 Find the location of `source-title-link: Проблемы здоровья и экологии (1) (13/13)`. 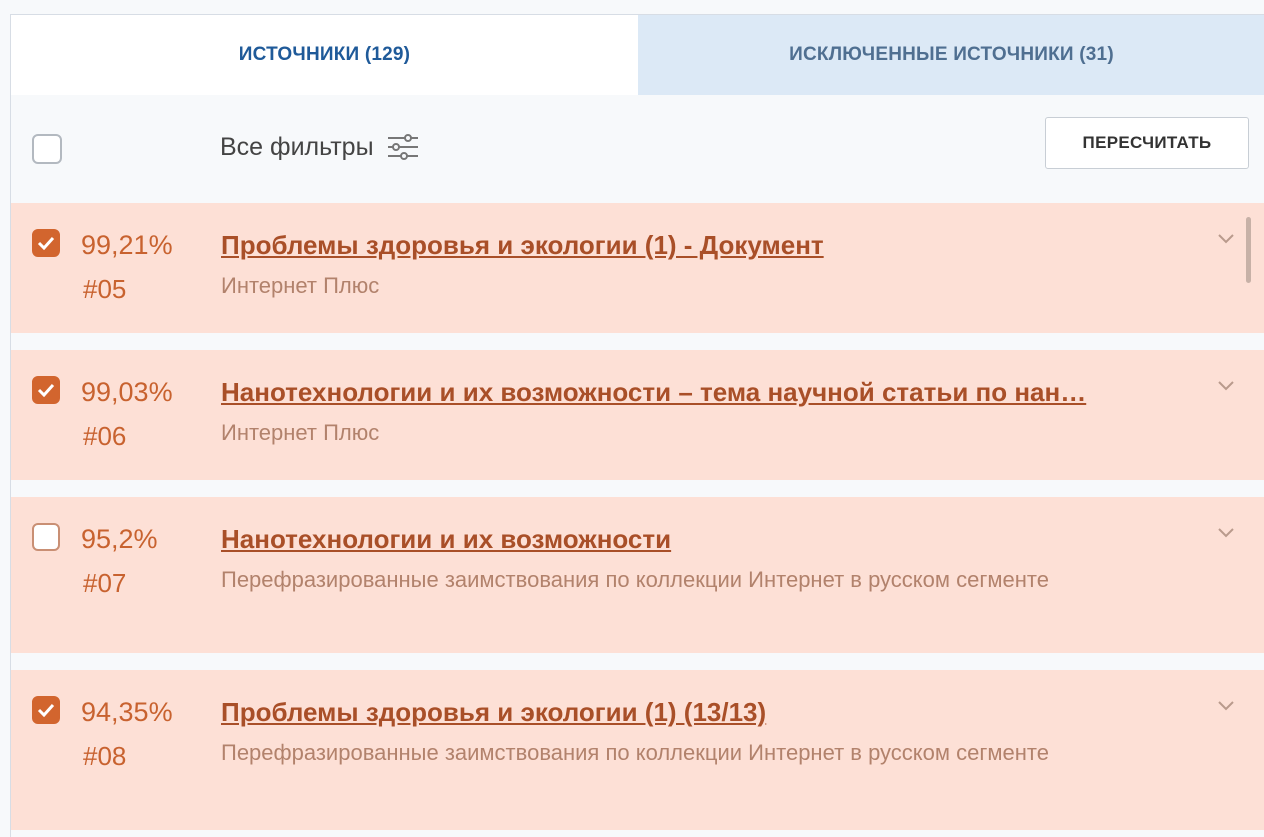

source-title-link: Проблемы здоровья и экологии (1) (13/13) is located at coordinates (716, 712).